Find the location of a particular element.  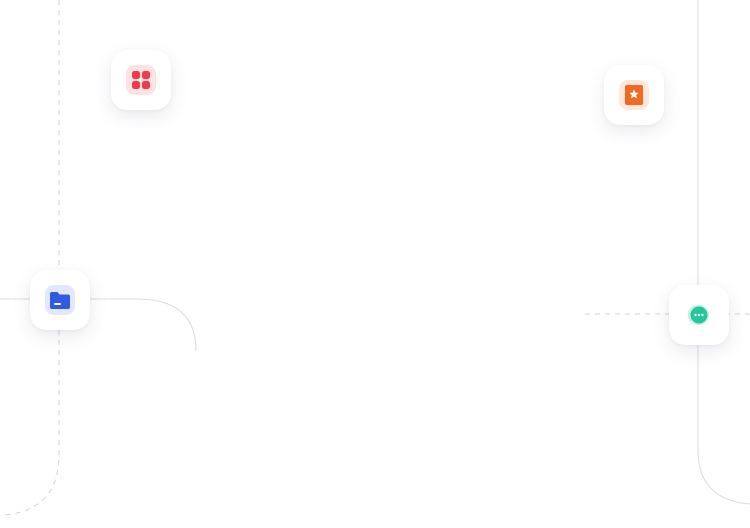

folder-integration-tile is located at coordinates (60, 300).